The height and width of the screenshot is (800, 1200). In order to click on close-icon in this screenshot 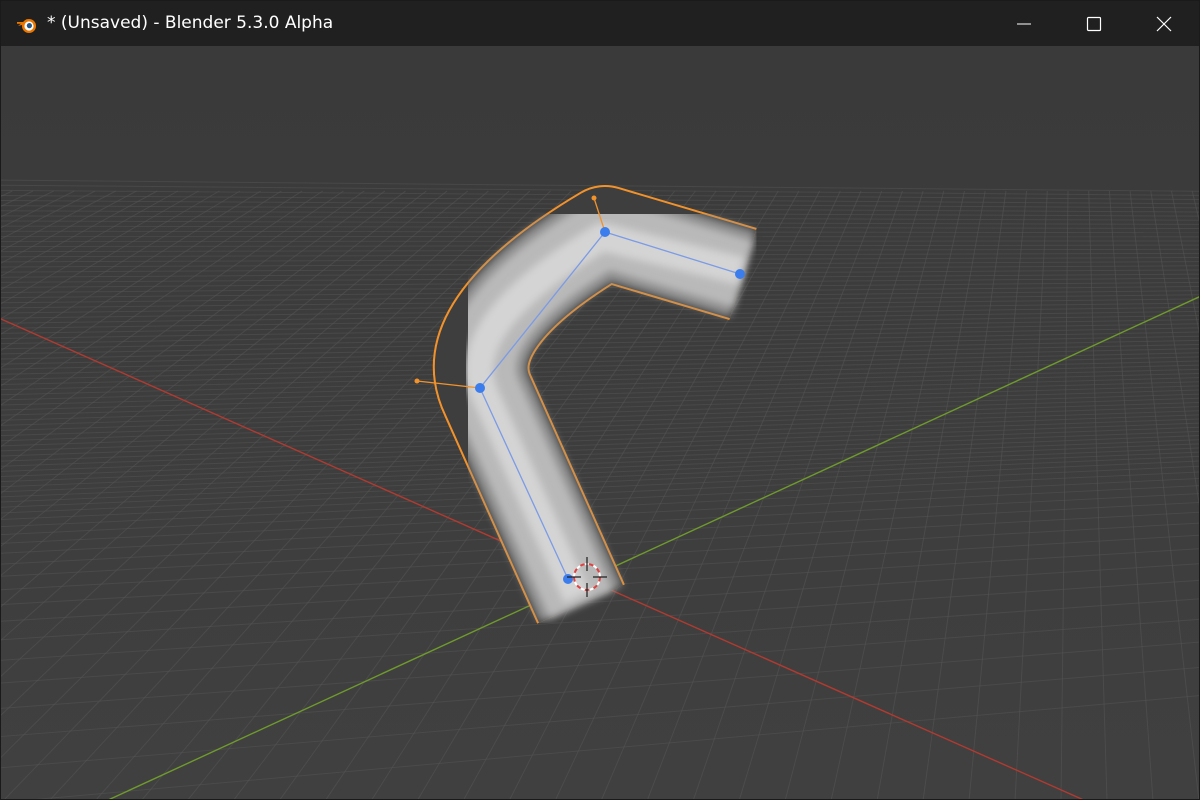, I will do `click(1164, 23)`.